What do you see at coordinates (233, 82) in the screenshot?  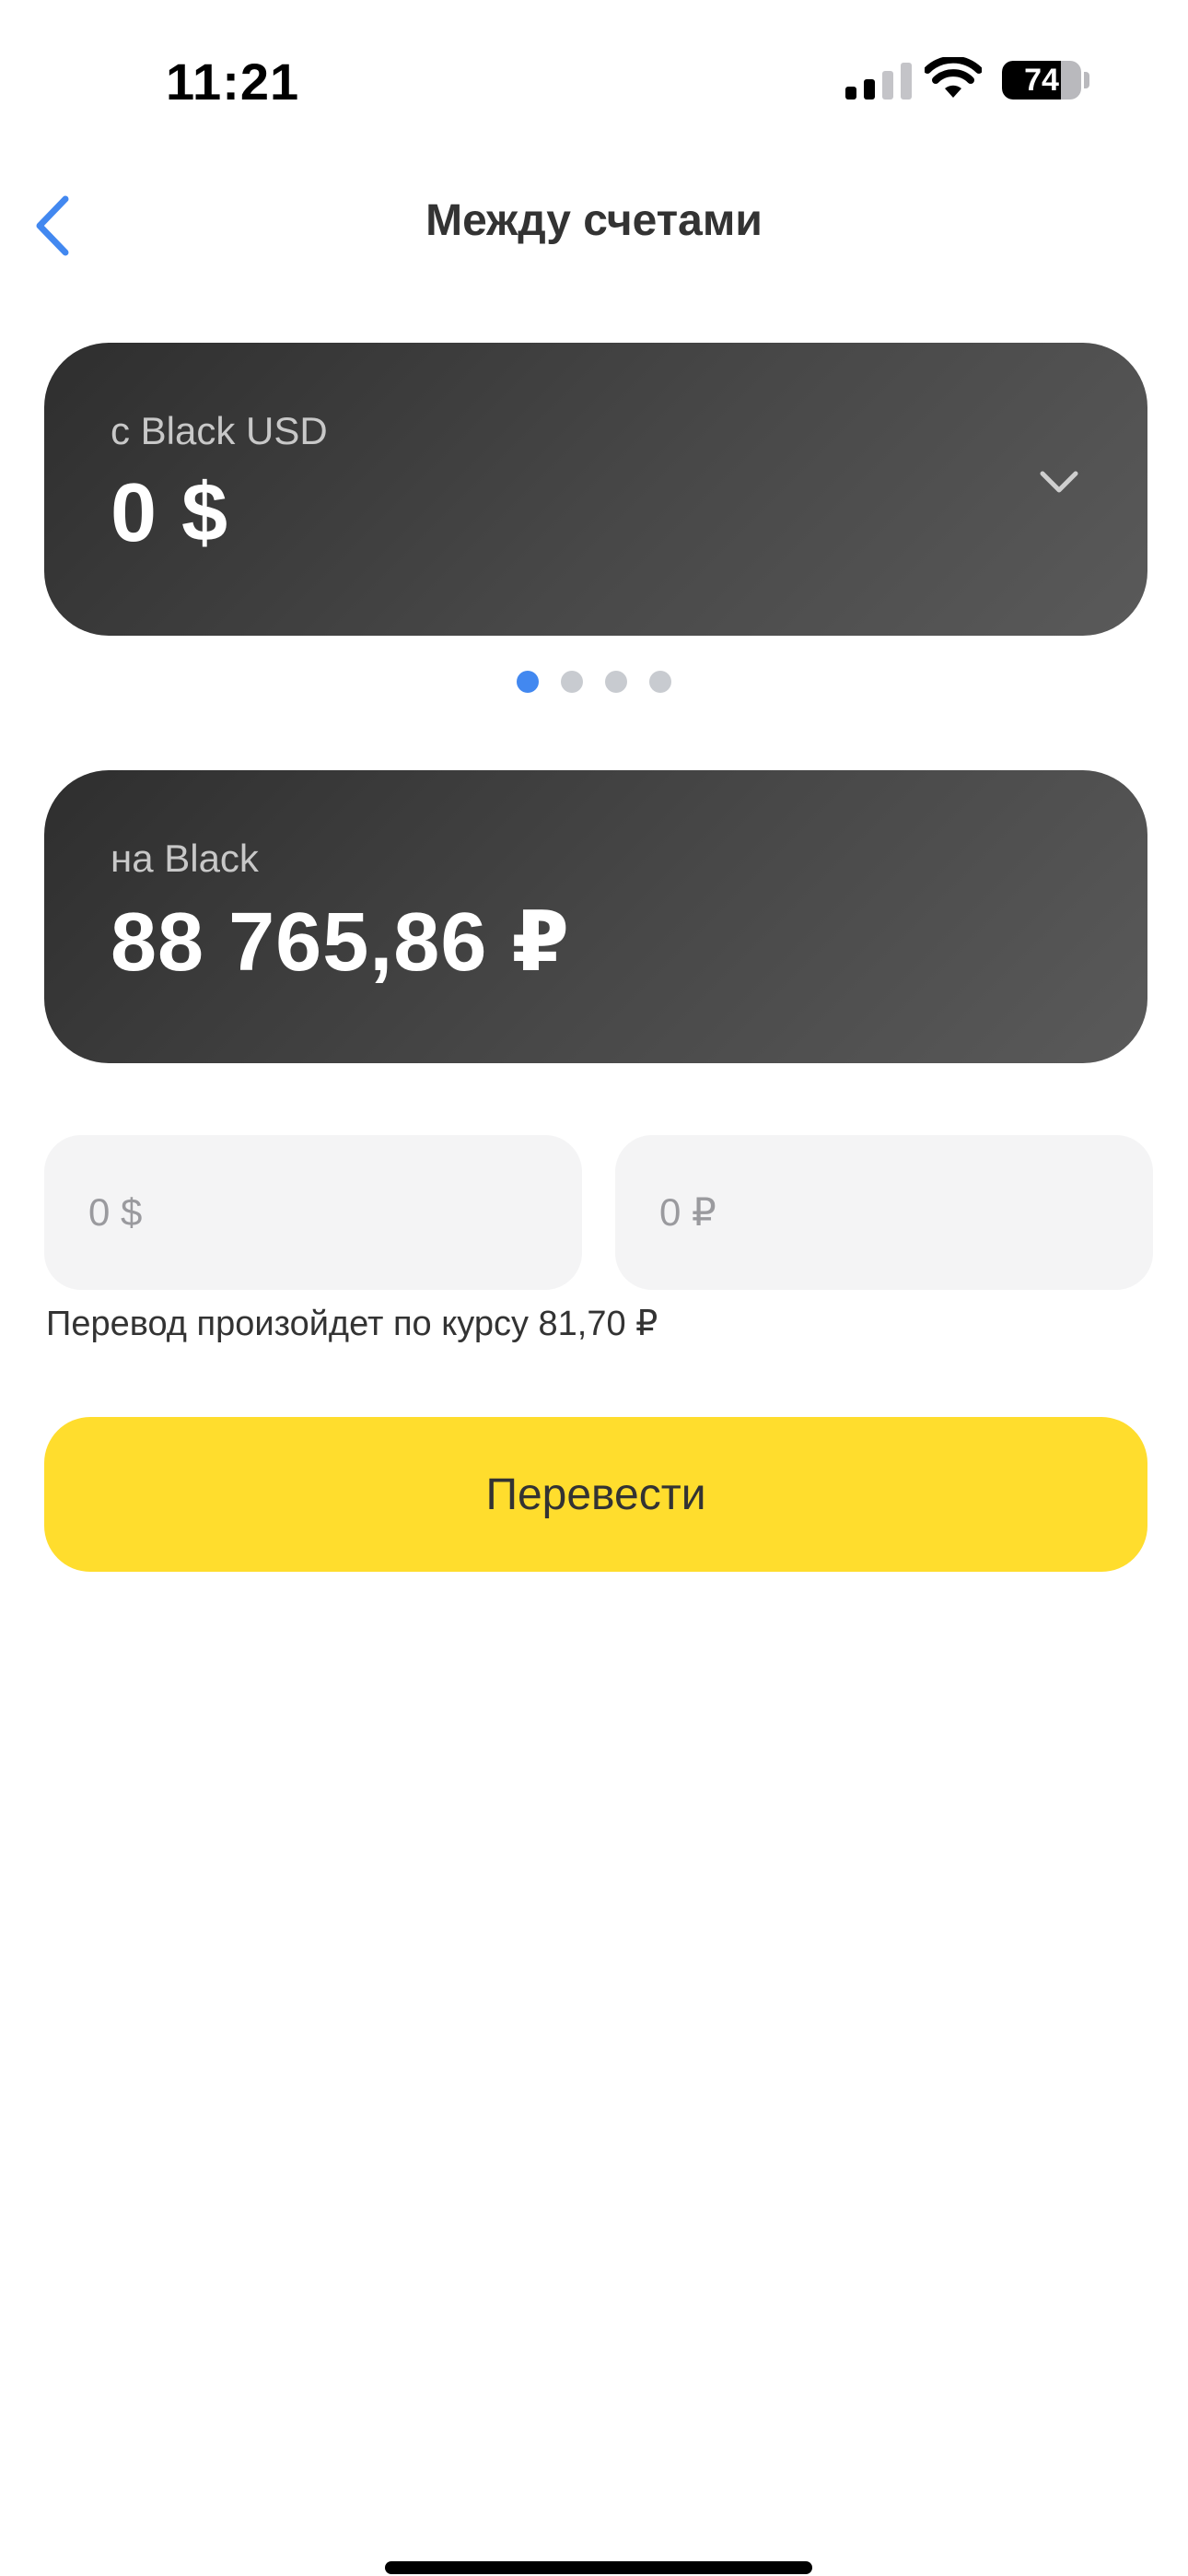 I see `status-time: 11:21` at bounding box center [233, 82].